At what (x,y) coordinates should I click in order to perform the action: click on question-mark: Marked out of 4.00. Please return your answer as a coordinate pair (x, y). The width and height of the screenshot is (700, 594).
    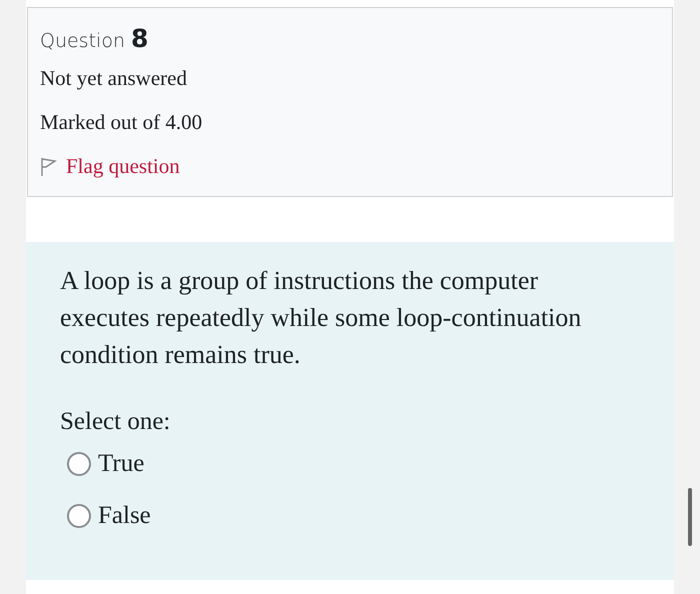
    Looking at the image, I should click on (122, 122).